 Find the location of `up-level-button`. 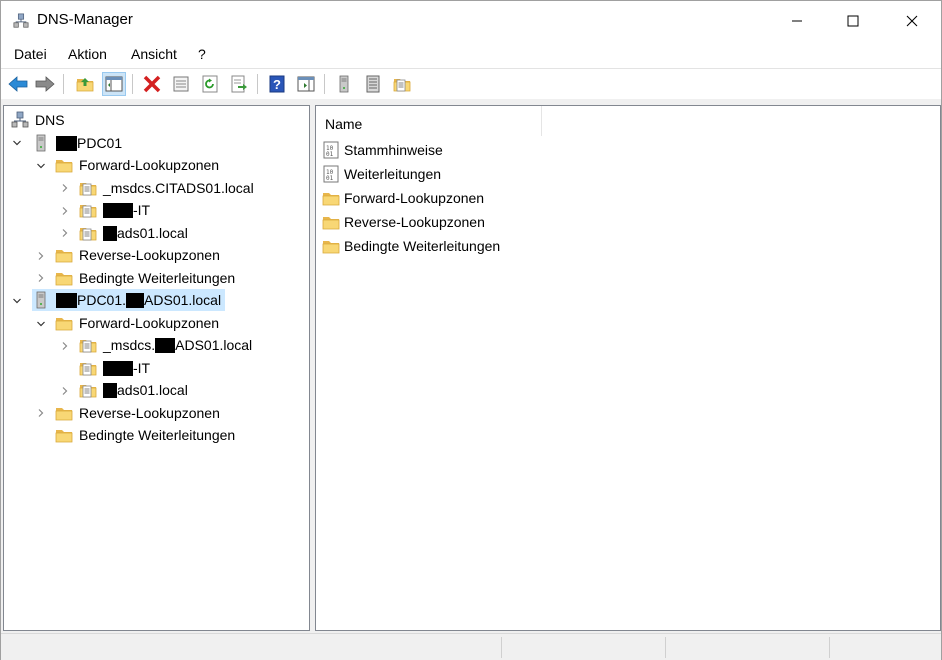

up-level-button is located at coordinates (85, 84).